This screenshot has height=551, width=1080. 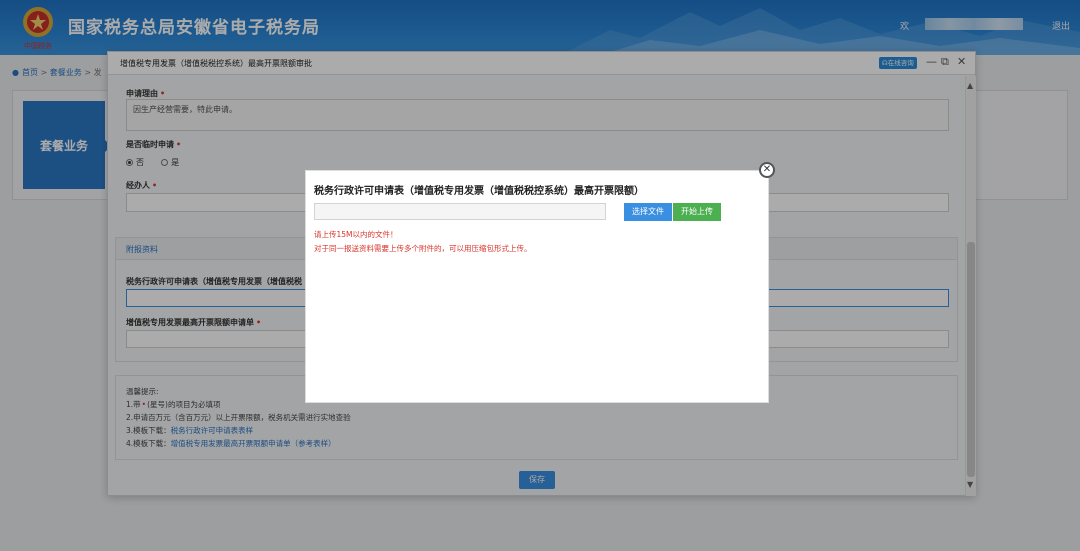 I want to click on start-upload-button: 开始上传, so click(x=697, y=212).